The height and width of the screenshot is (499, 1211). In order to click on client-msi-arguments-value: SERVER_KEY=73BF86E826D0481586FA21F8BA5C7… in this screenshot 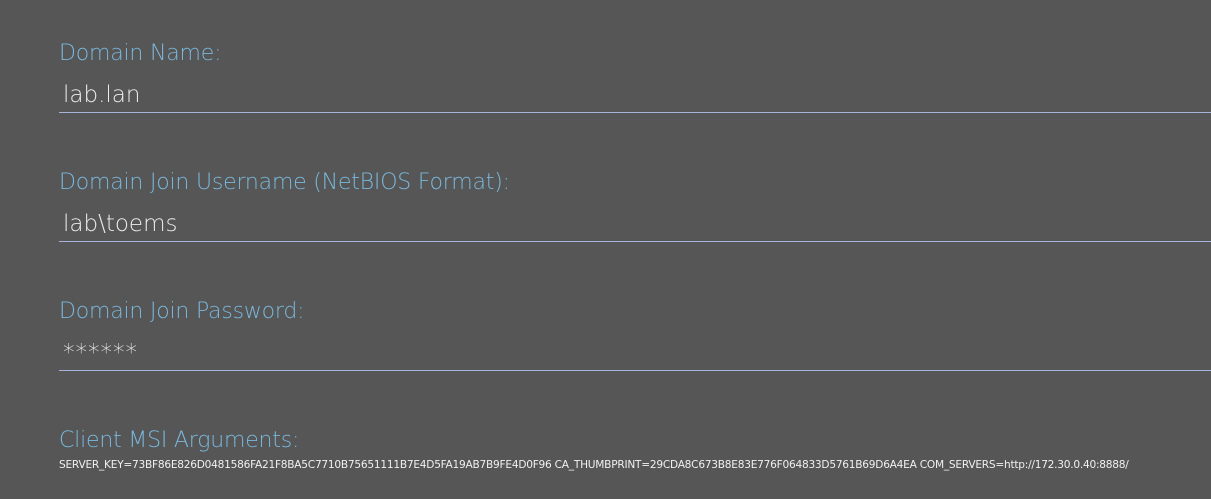, I will do `click(594, 465)`.